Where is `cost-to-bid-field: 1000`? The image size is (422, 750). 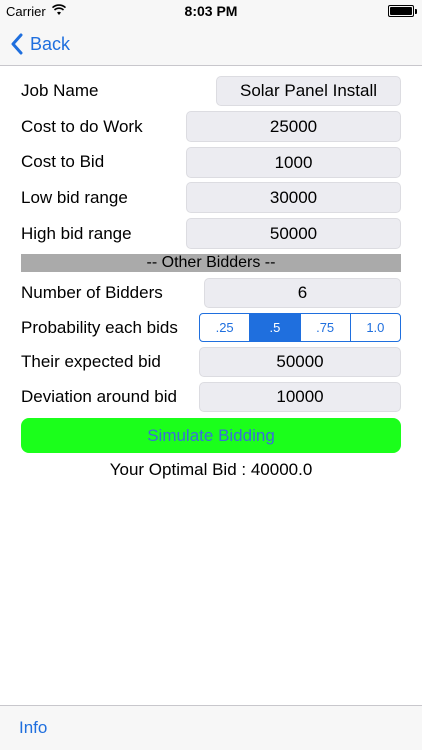 cost-to-bid-field: 1000 is located at coordinates (293, 162).